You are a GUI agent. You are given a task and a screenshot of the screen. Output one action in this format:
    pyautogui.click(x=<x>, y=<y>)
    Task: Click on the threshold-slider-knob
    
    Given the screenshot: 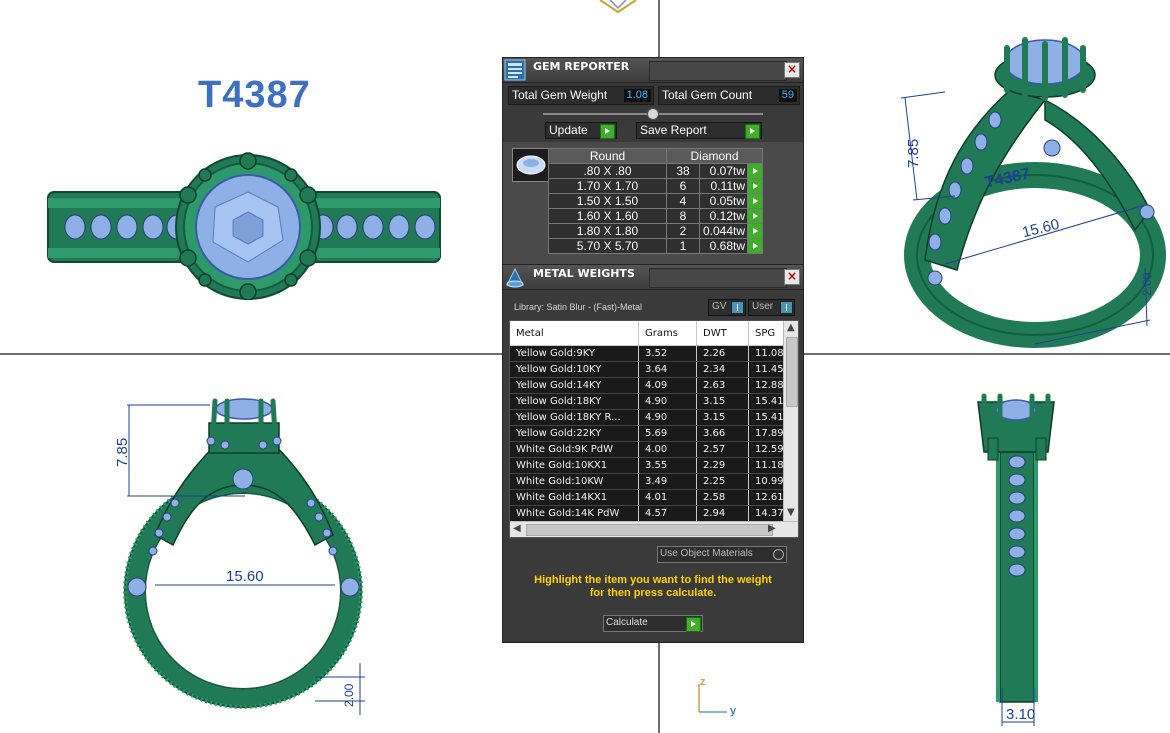 What is the action you would take?
    pyautogui.click(x=653, y=114)
    